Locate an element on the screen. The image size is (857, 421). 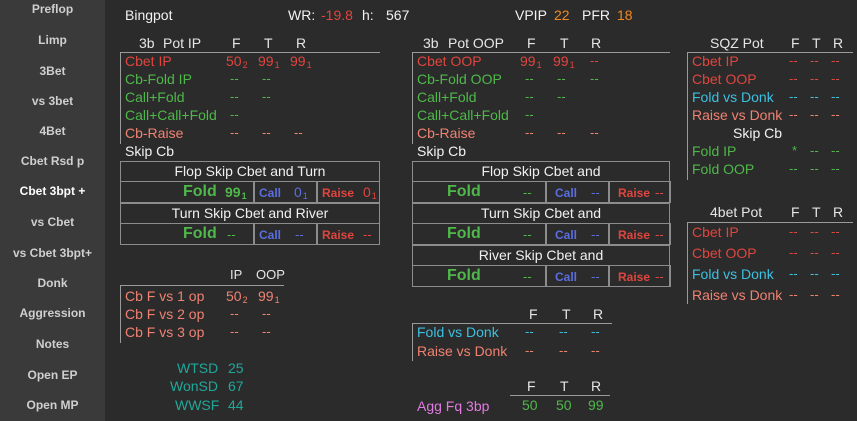
cbf-1op-ip-val: 50 is located at coordinates (234, 296).